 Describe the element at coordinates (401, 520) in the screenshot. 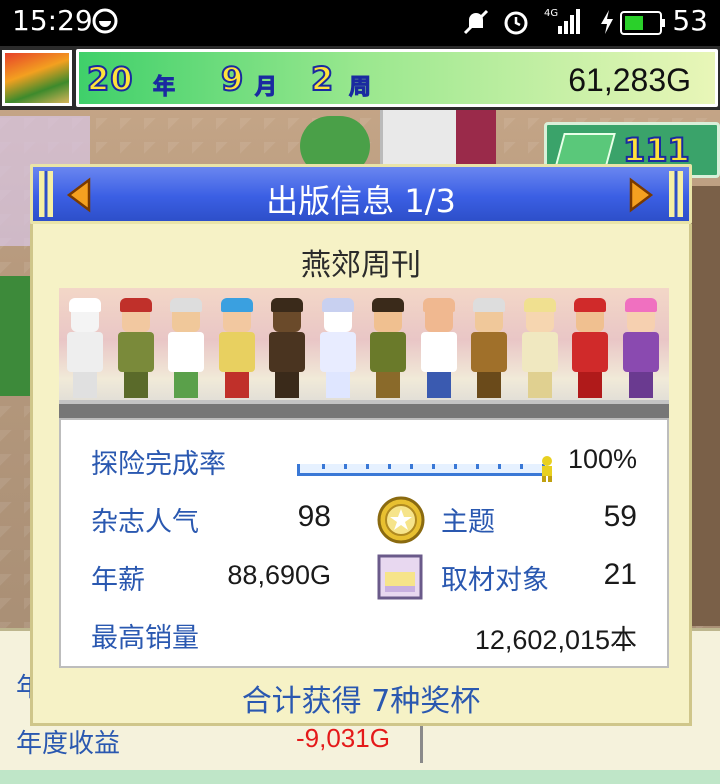

I see `medal-icon` at that location.